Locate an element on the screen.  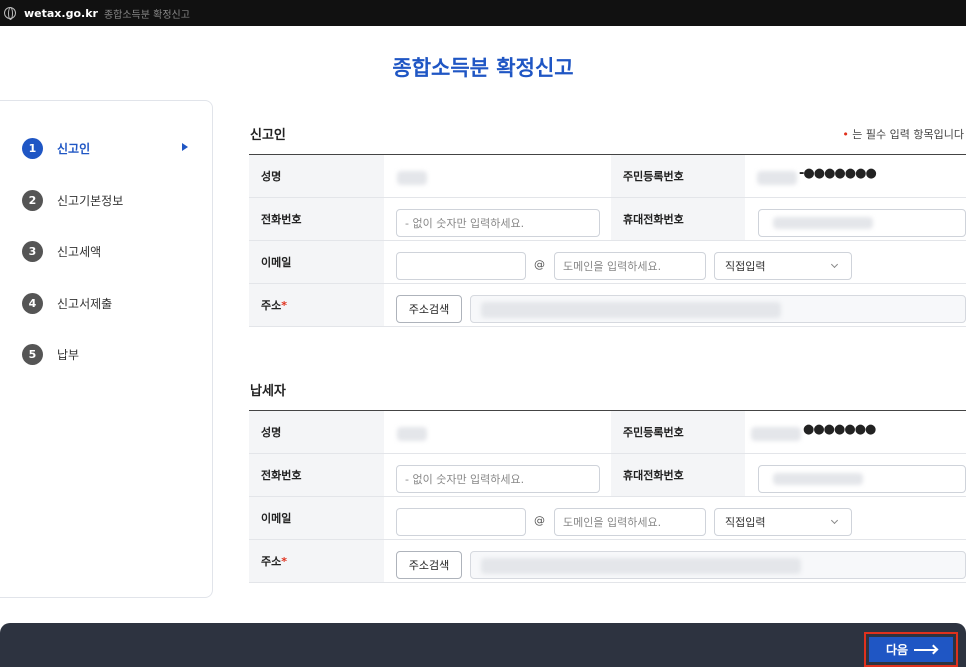
arrow-right-icon is located at coordinates (925, 649).